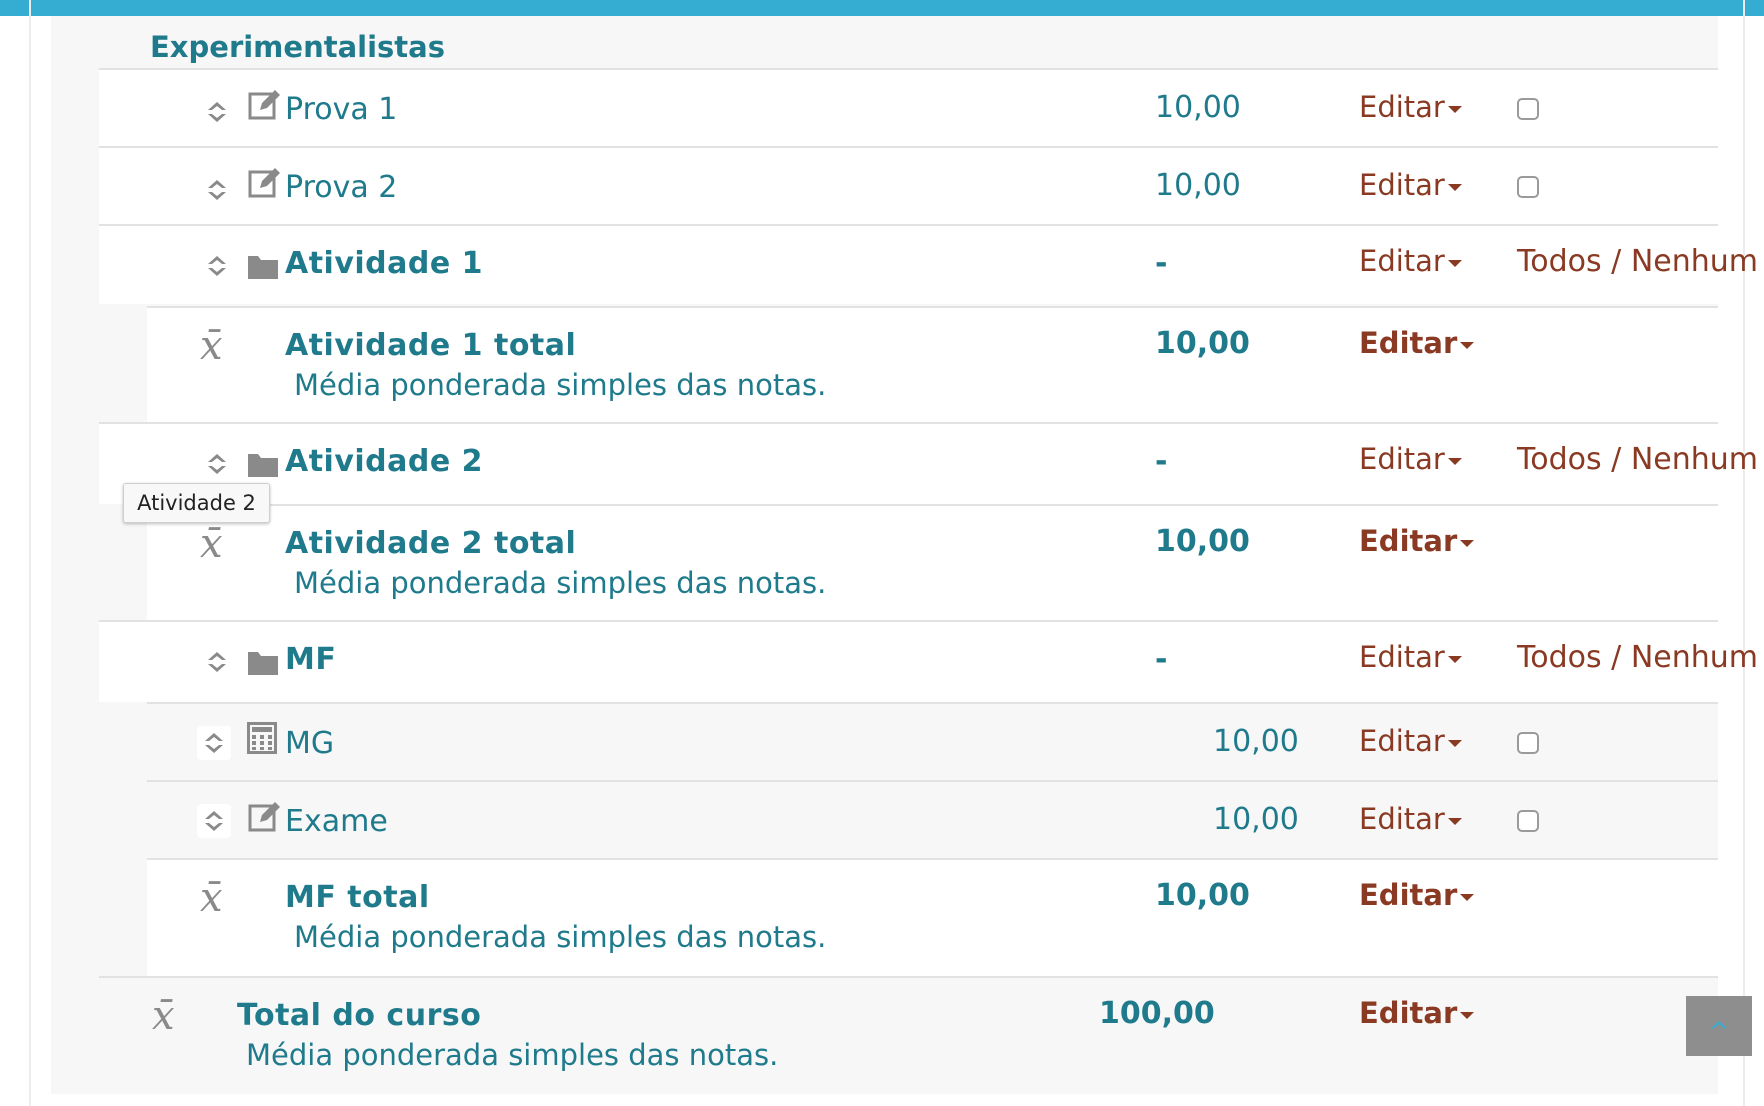  What do you see at coordinates (262, 738) in the screenshot?
I see `calculator-icon` at bounding box center [262, 738].